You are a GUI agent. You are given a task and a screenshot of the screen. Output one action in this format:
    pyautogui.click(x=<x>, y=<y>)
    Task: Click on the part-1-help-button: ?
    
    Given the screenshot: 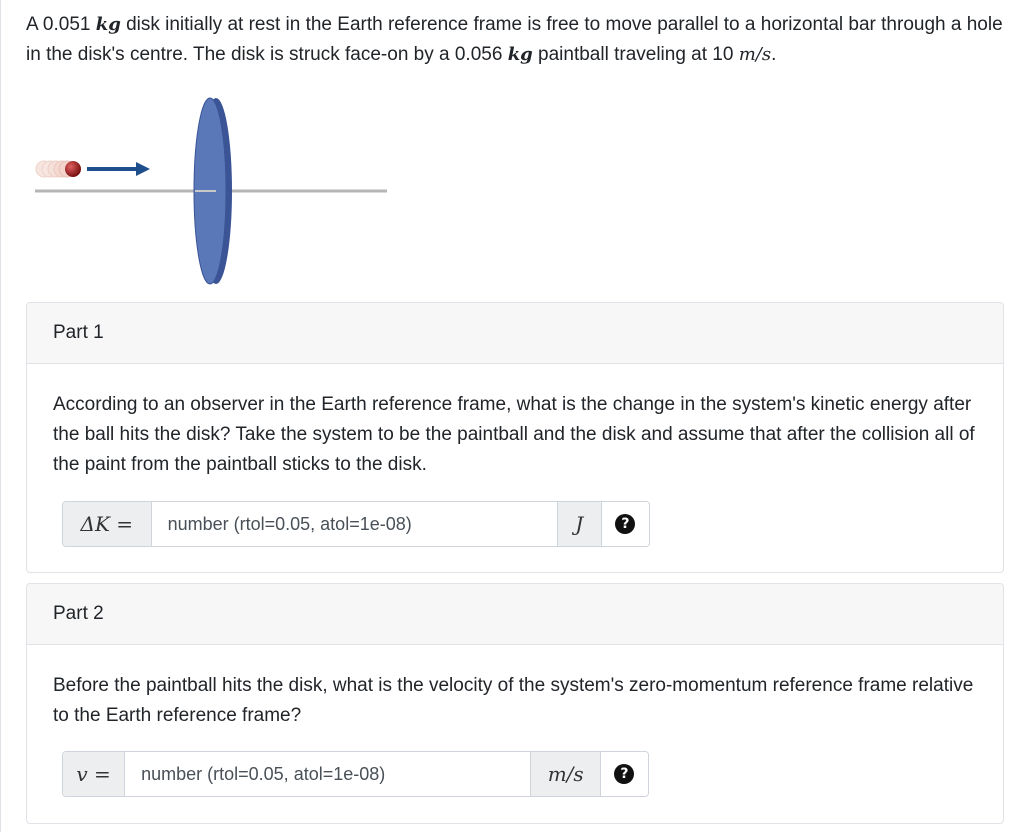 What is the action you would take?
    pyautogui.click(x=624, y=524)
    